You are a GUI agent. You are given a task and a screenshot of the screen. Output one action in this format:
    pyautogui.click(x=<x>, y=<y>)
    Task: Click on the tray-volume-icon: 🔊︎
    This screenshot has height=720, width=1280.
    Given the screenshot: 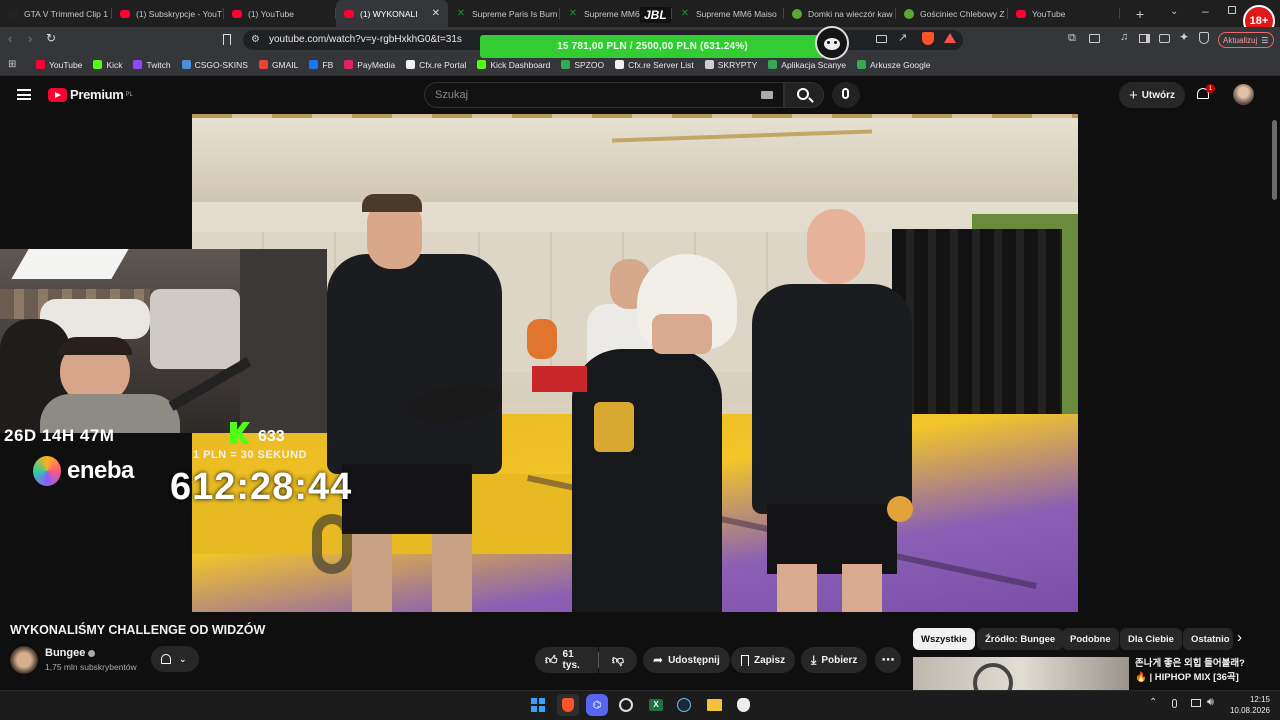 What is the action you would take?
    pyautogui.click(x=1210, y=702)
    